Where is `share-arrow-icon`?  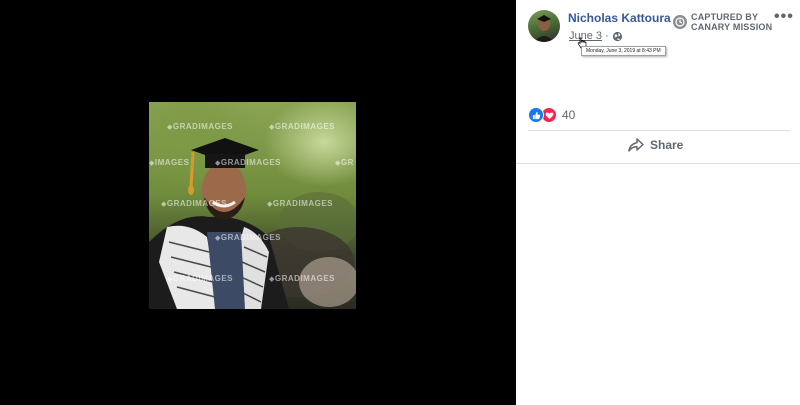
share-arrow-icon is located at coordinates (636, 145).